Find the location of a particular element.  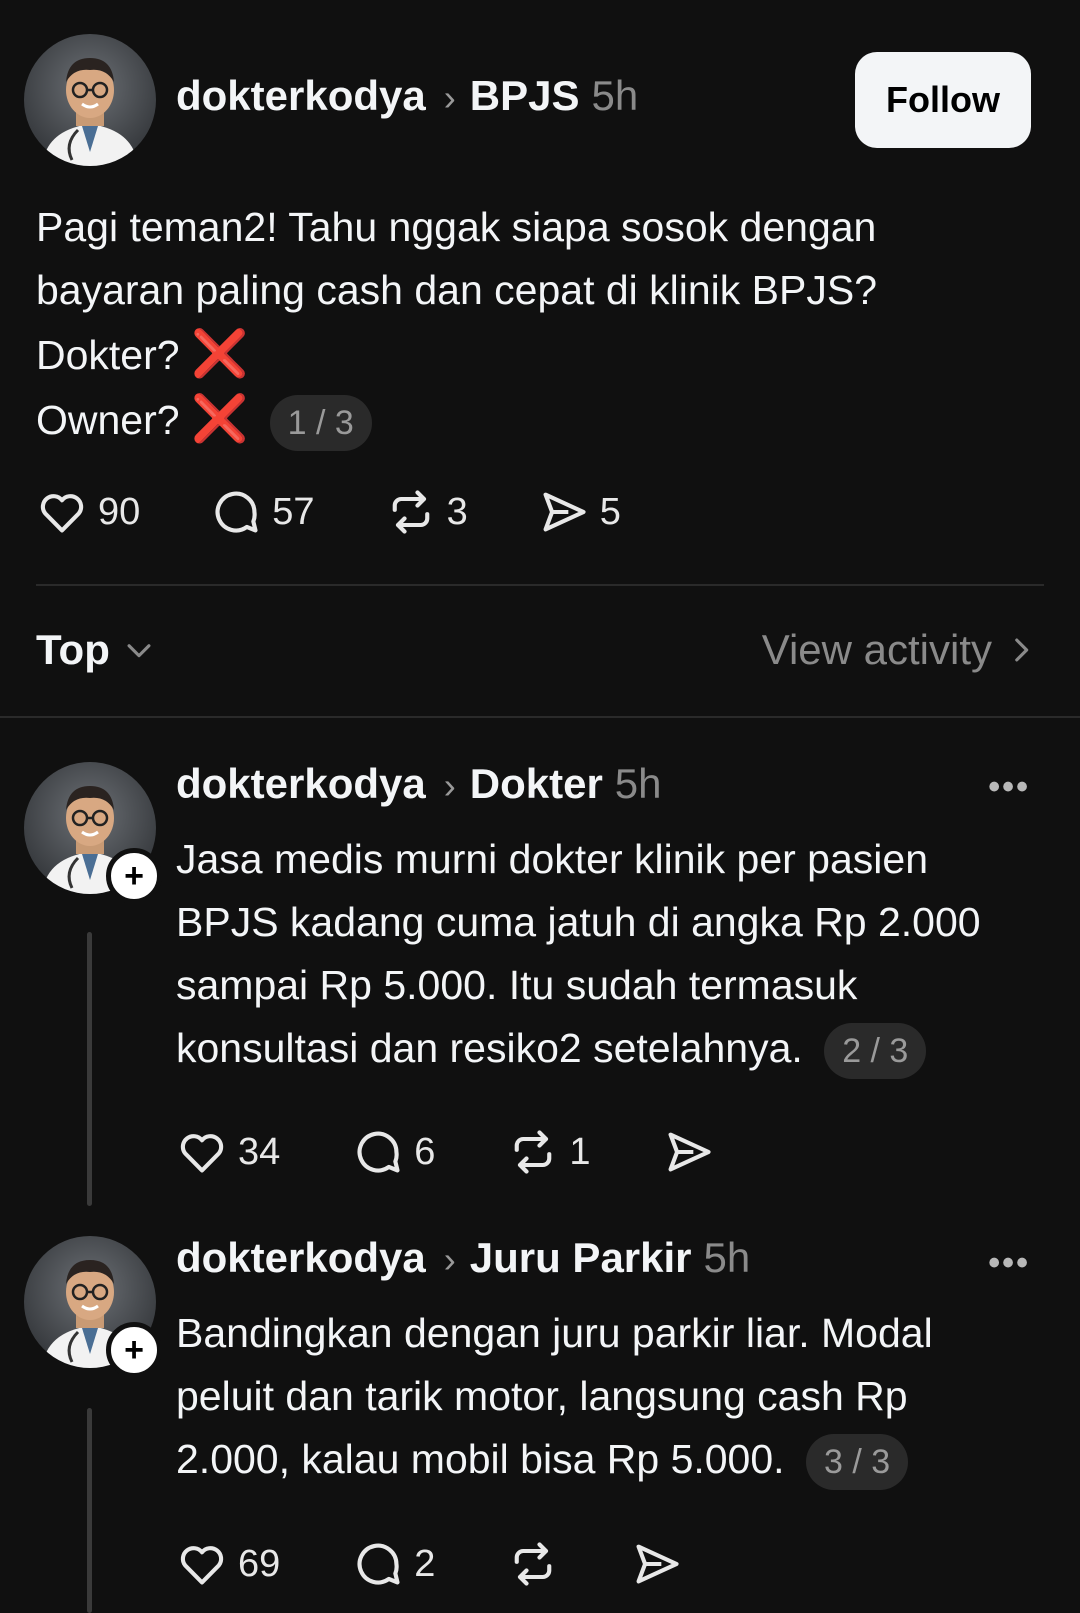

post-header: dokterkodya › BPJS 5h is located at coordinates (407, 96).